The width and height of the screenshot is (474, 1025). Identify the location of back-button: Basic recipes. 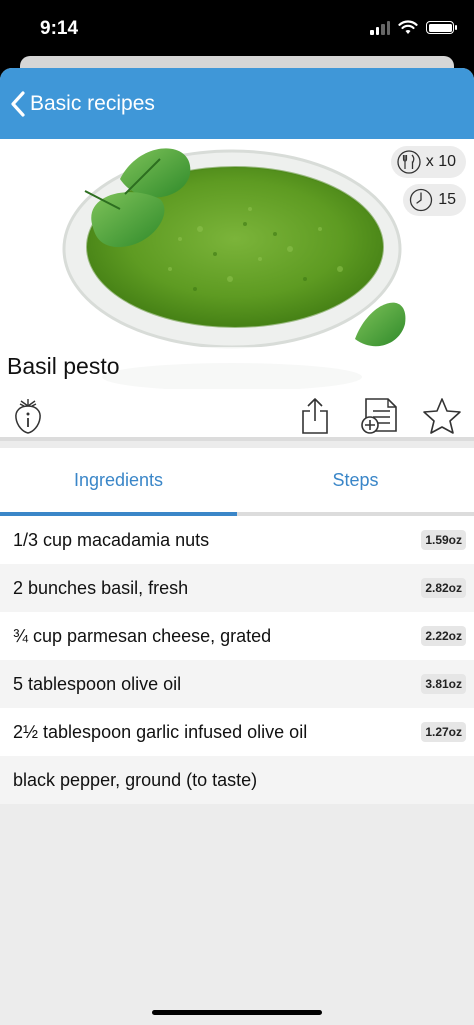
(82, 103).